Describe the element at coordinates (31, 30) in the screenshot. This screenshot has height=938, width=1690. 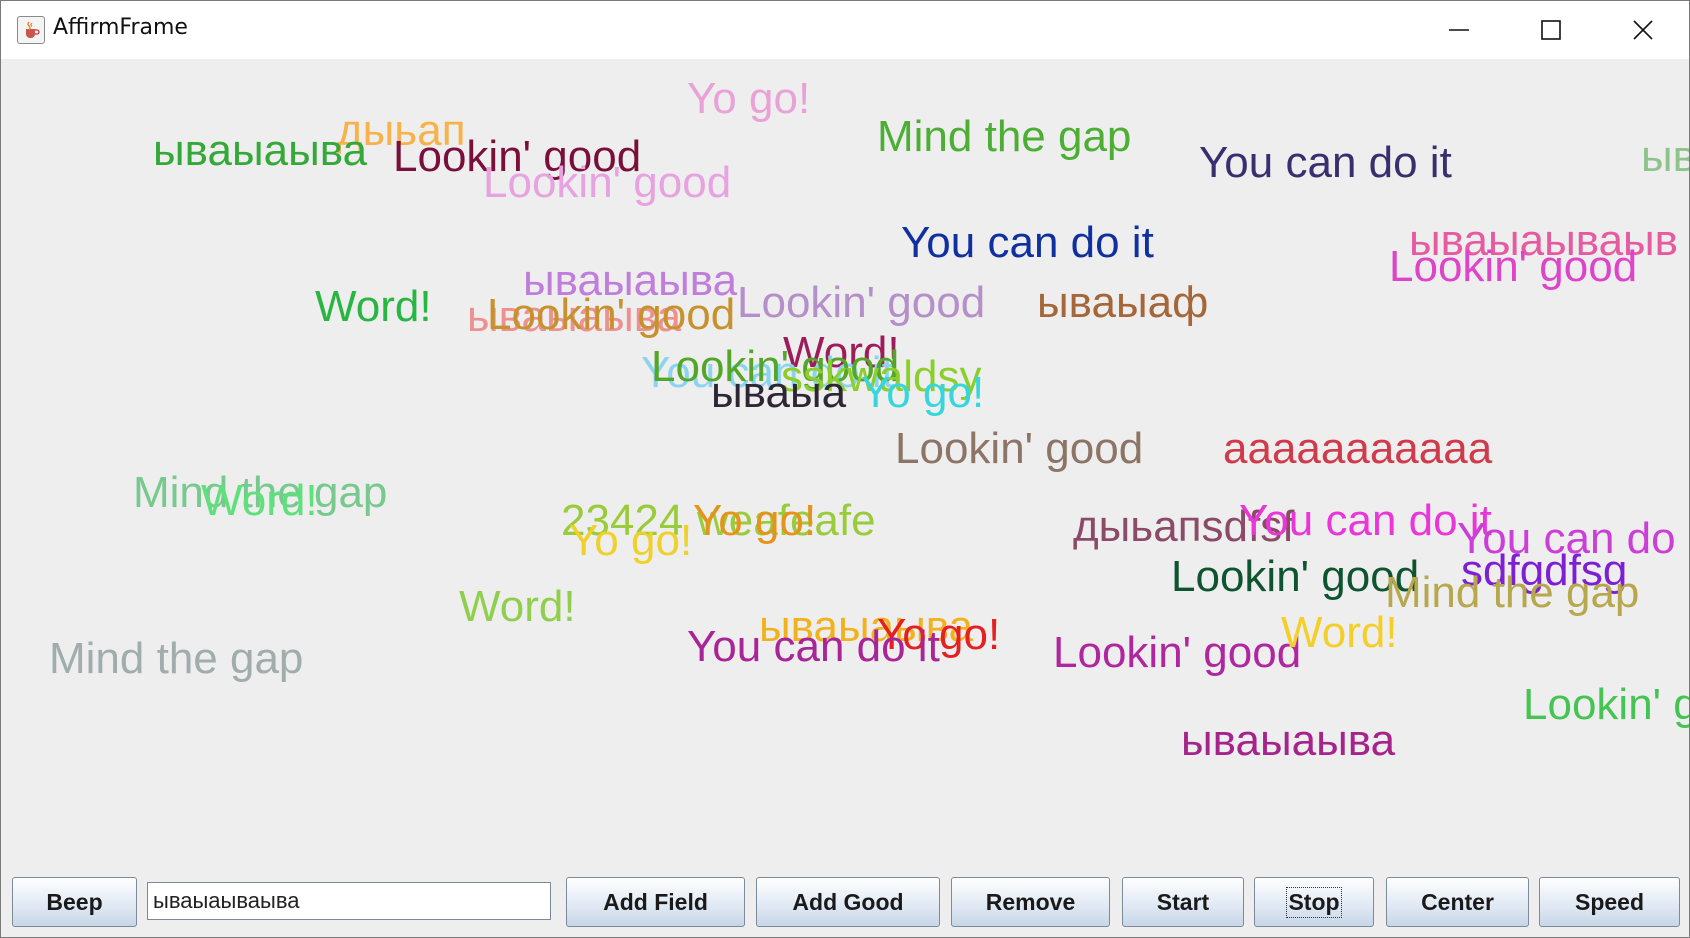
I see `java-cup-icon` at that location.